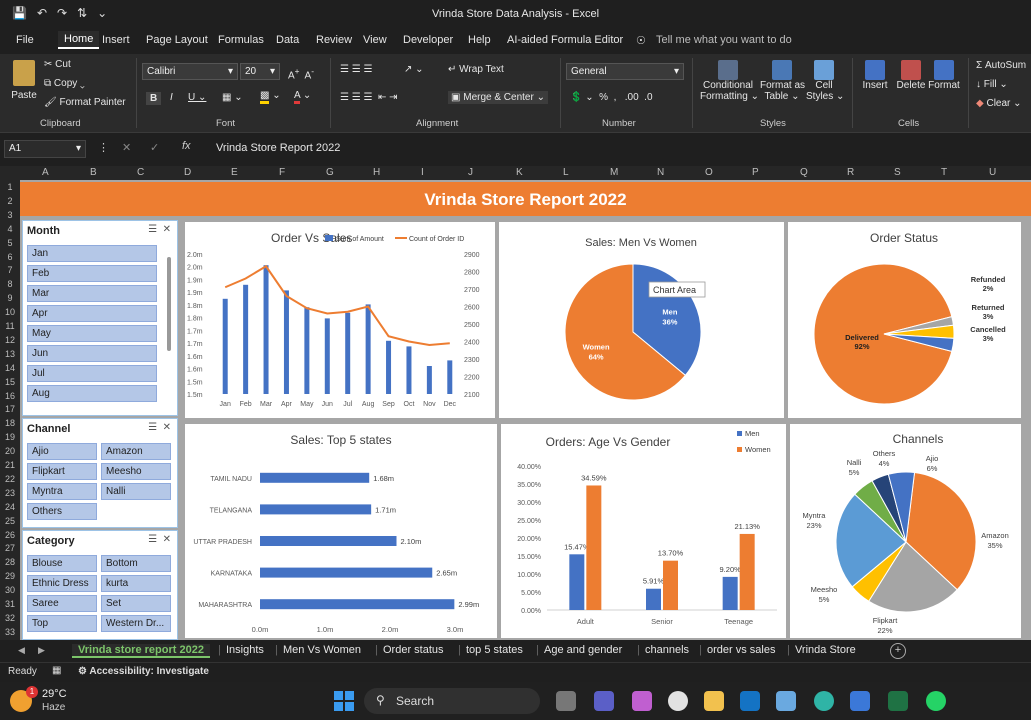  Describe the element at coordinates (10, 507) in the screenshot. I see `row-header: 24` at that location.